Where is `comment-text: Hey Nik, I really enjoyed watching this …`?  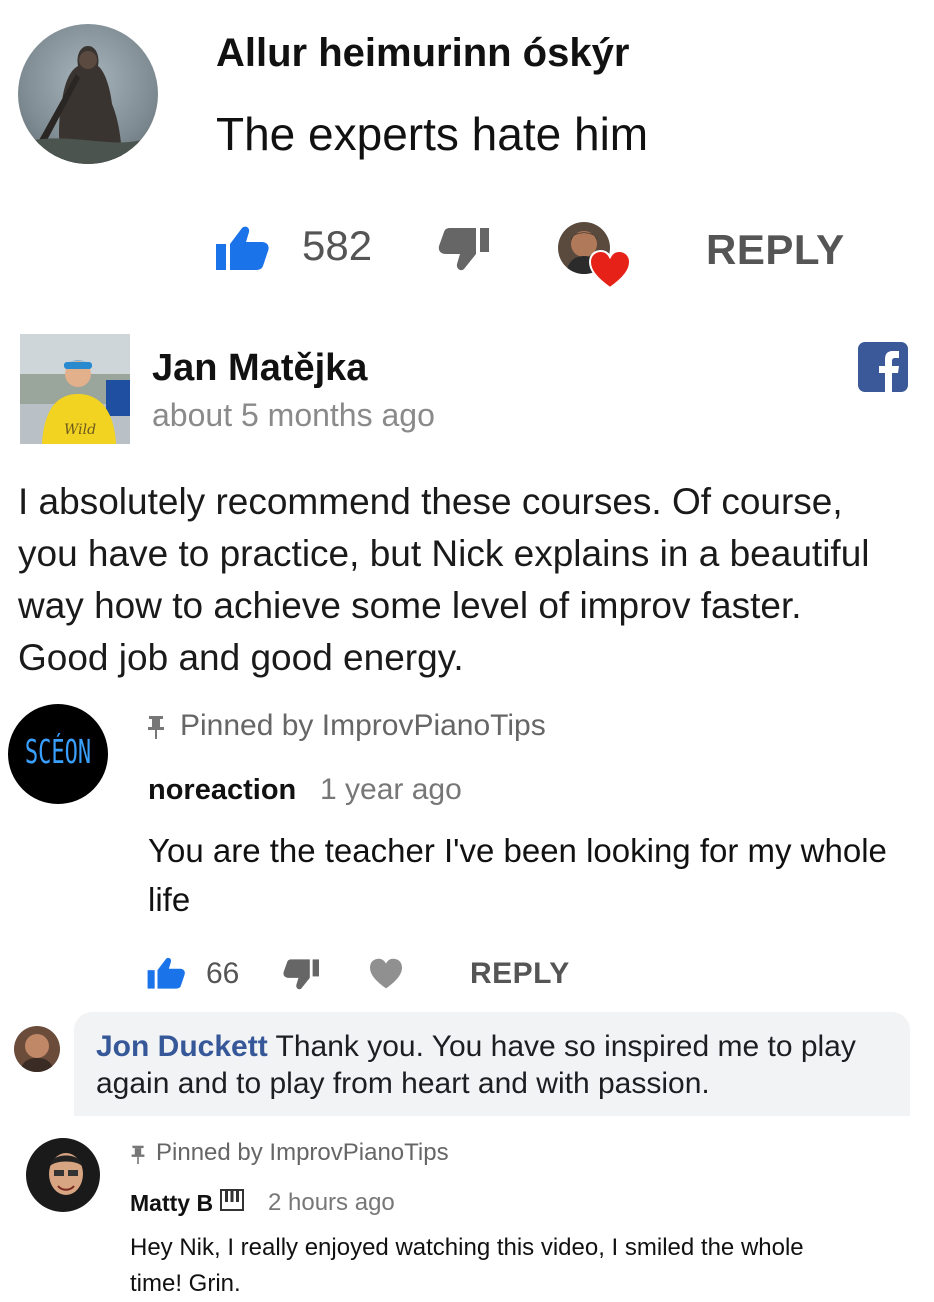 comment-text: Hey Nik, I really enjoyed watching this … is located at coordinates (525, 1266).